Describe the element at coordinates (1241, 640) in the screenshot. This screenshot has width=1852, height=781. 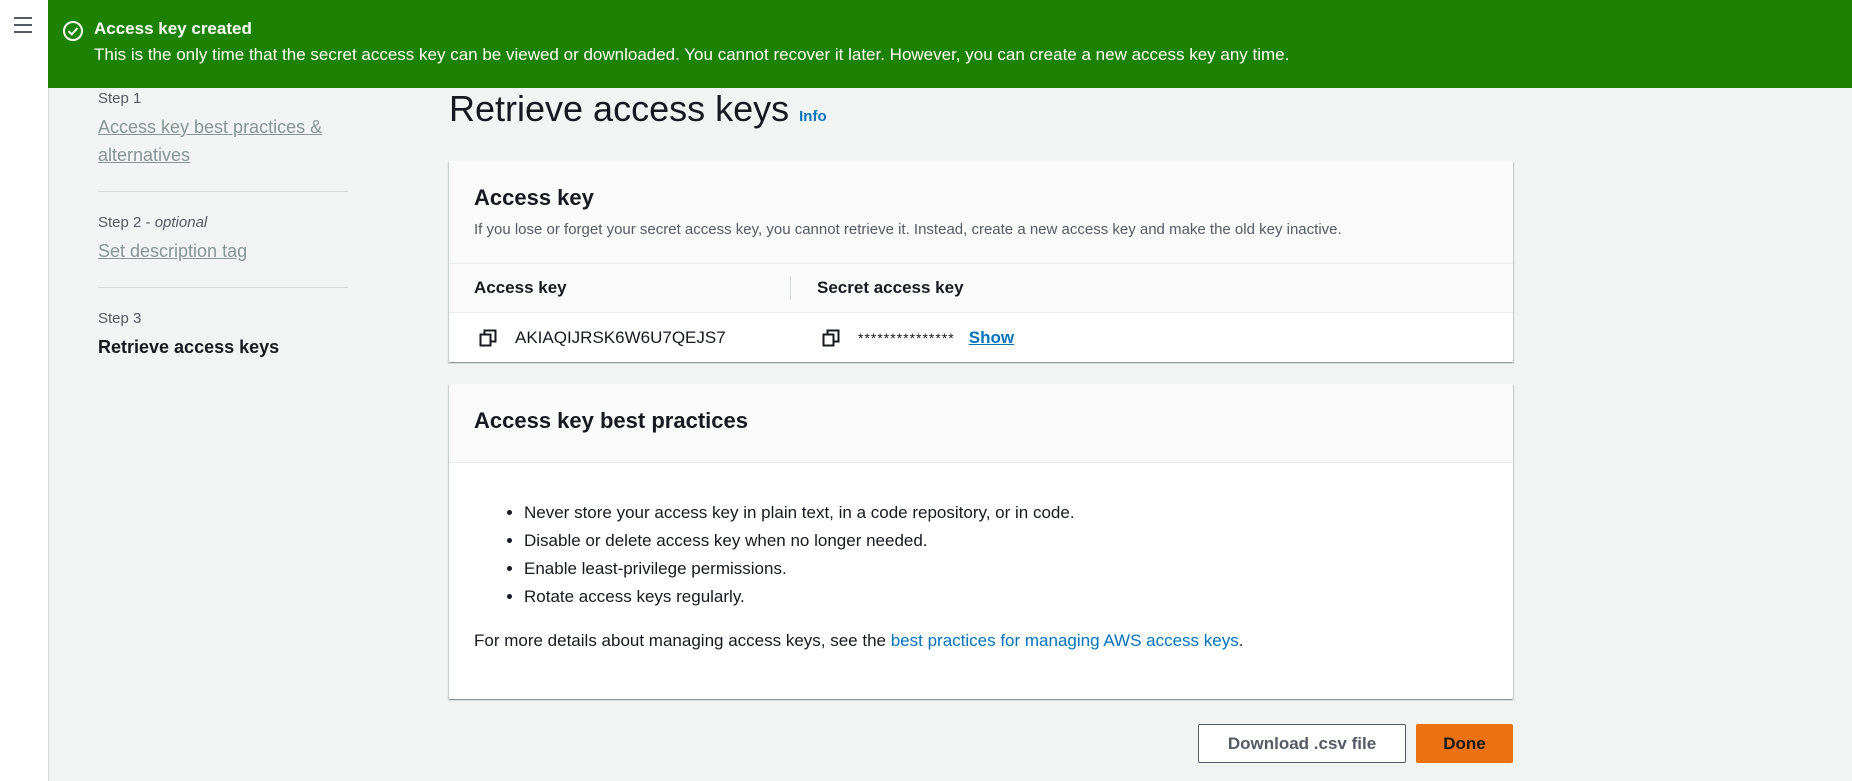
I see `more-details-suffix: .` at that location.